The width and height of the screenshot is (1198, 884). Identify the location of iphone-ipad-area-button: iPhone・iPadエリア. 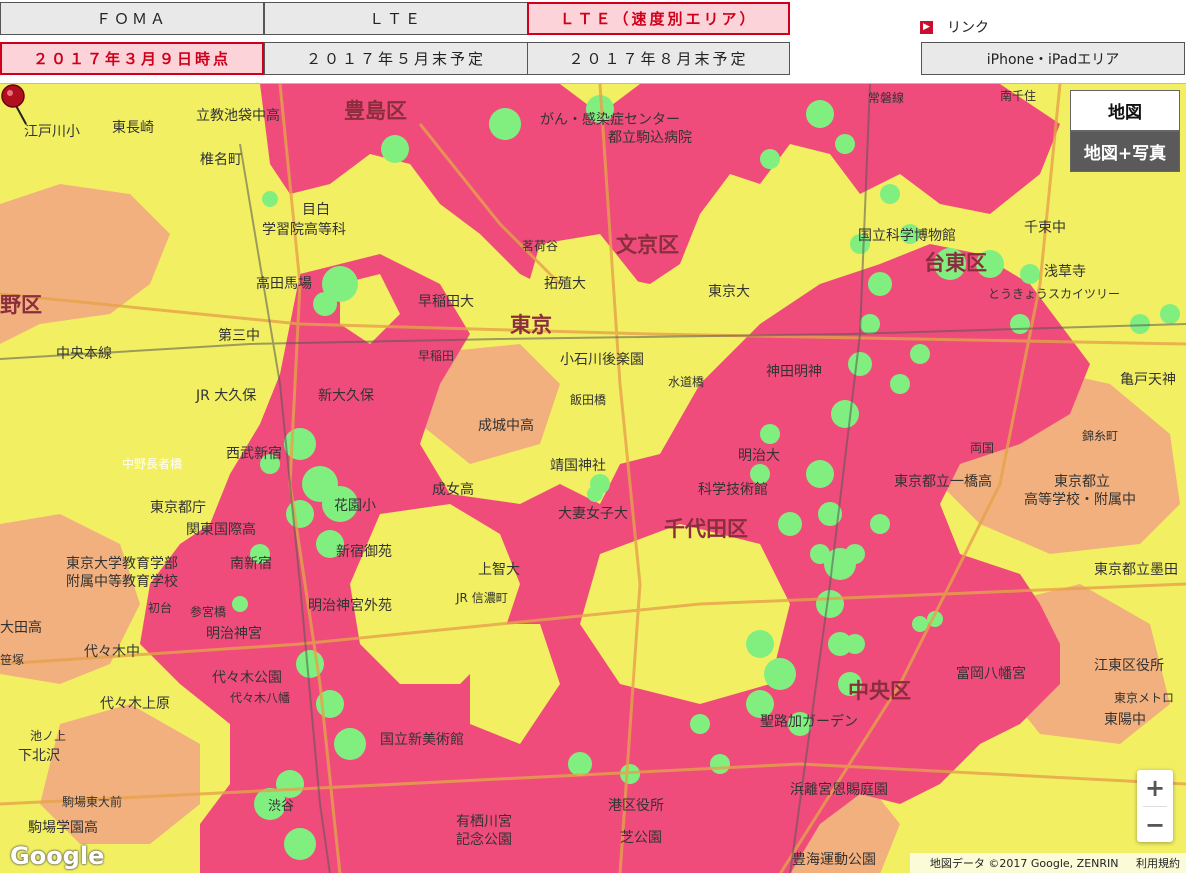
(1053, 58).